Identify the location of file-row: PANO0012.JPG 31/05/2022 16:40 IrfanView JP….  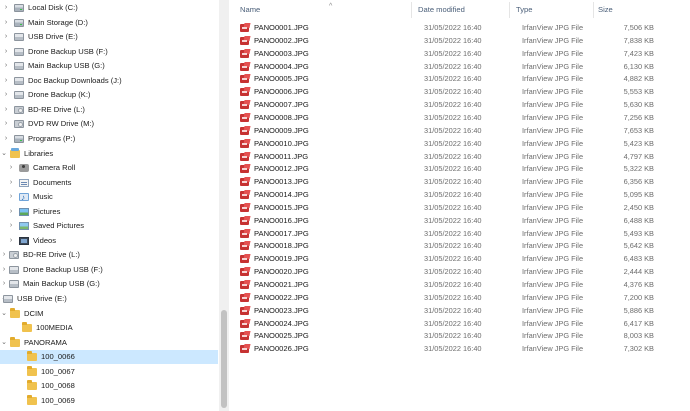
(445, 168).